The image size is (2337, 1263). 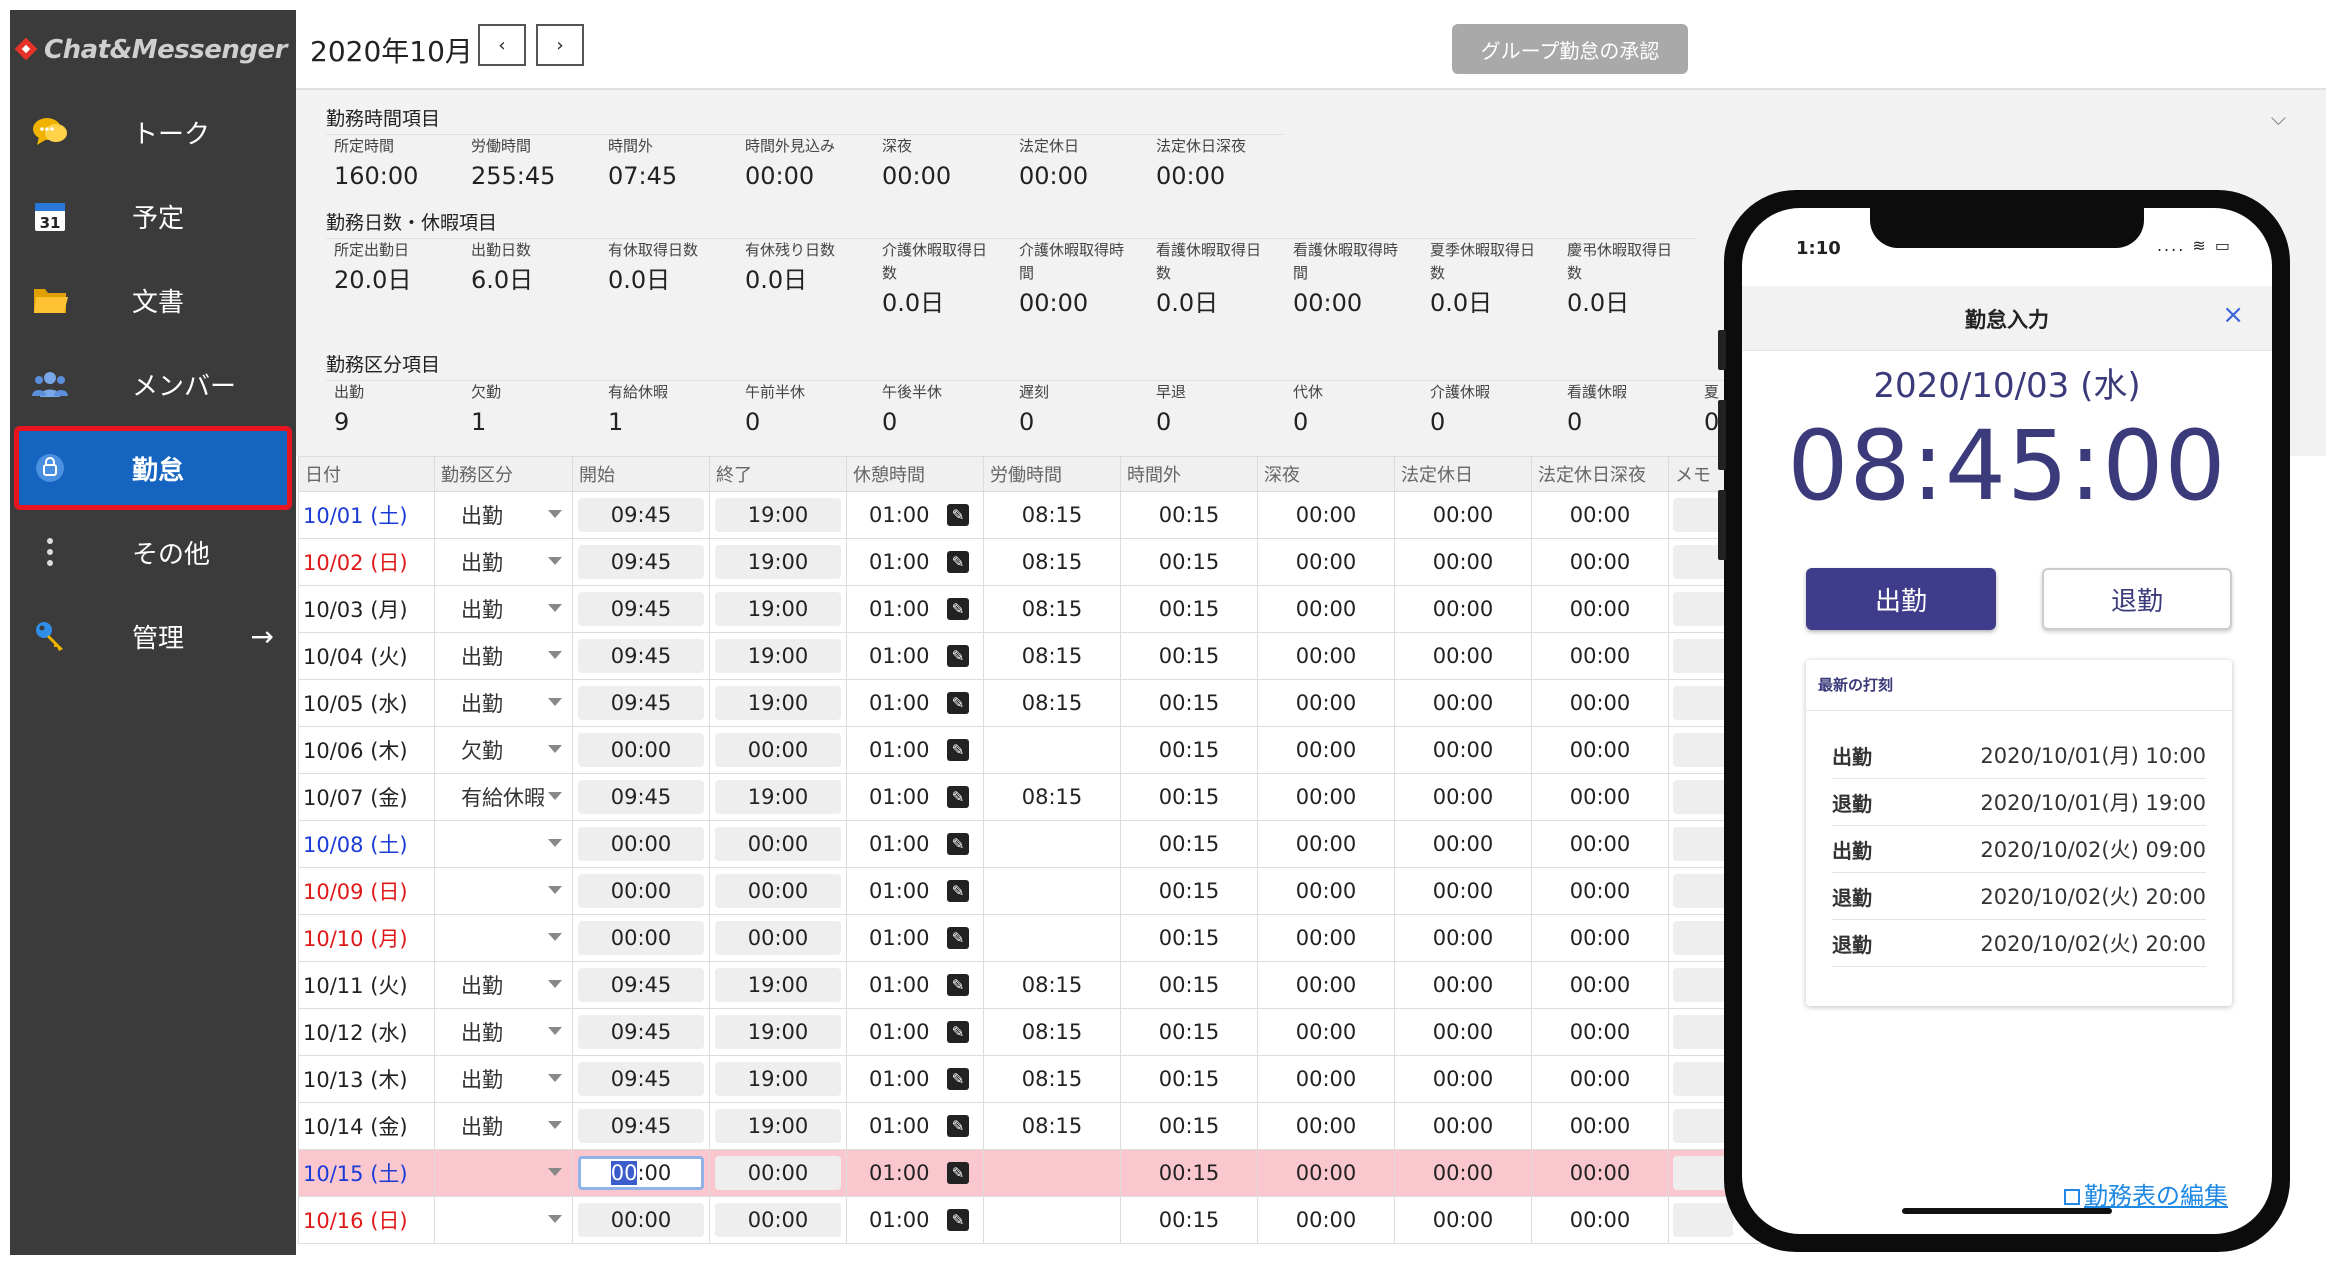 I want to click on app-logo: Chat&Messenger, so click(x=153, y=50).